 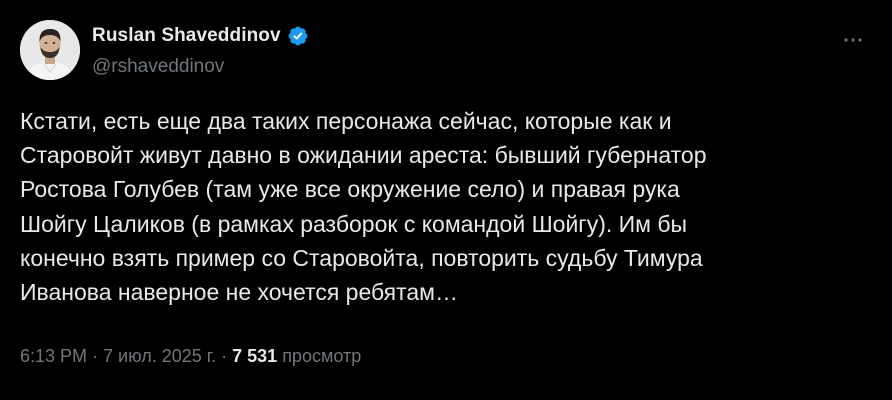 I want to click on author-handle: @rshaveddinov, so click(x=158, y=67).